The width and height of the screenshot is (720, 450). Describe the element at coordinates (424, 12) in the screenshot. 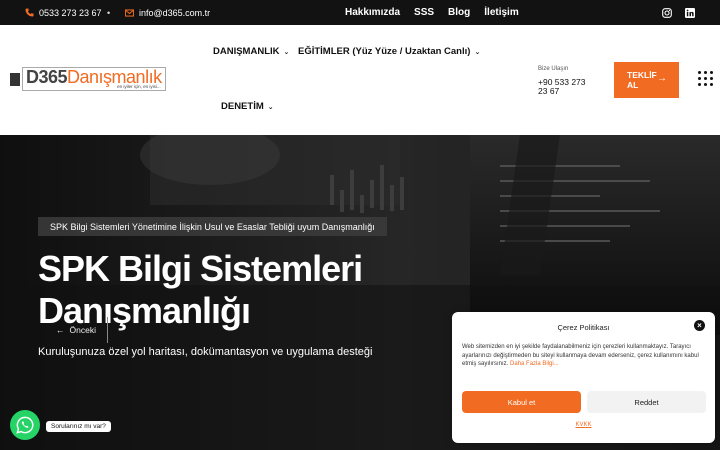

I see `topbar-nav-faq: SSS` at that location.